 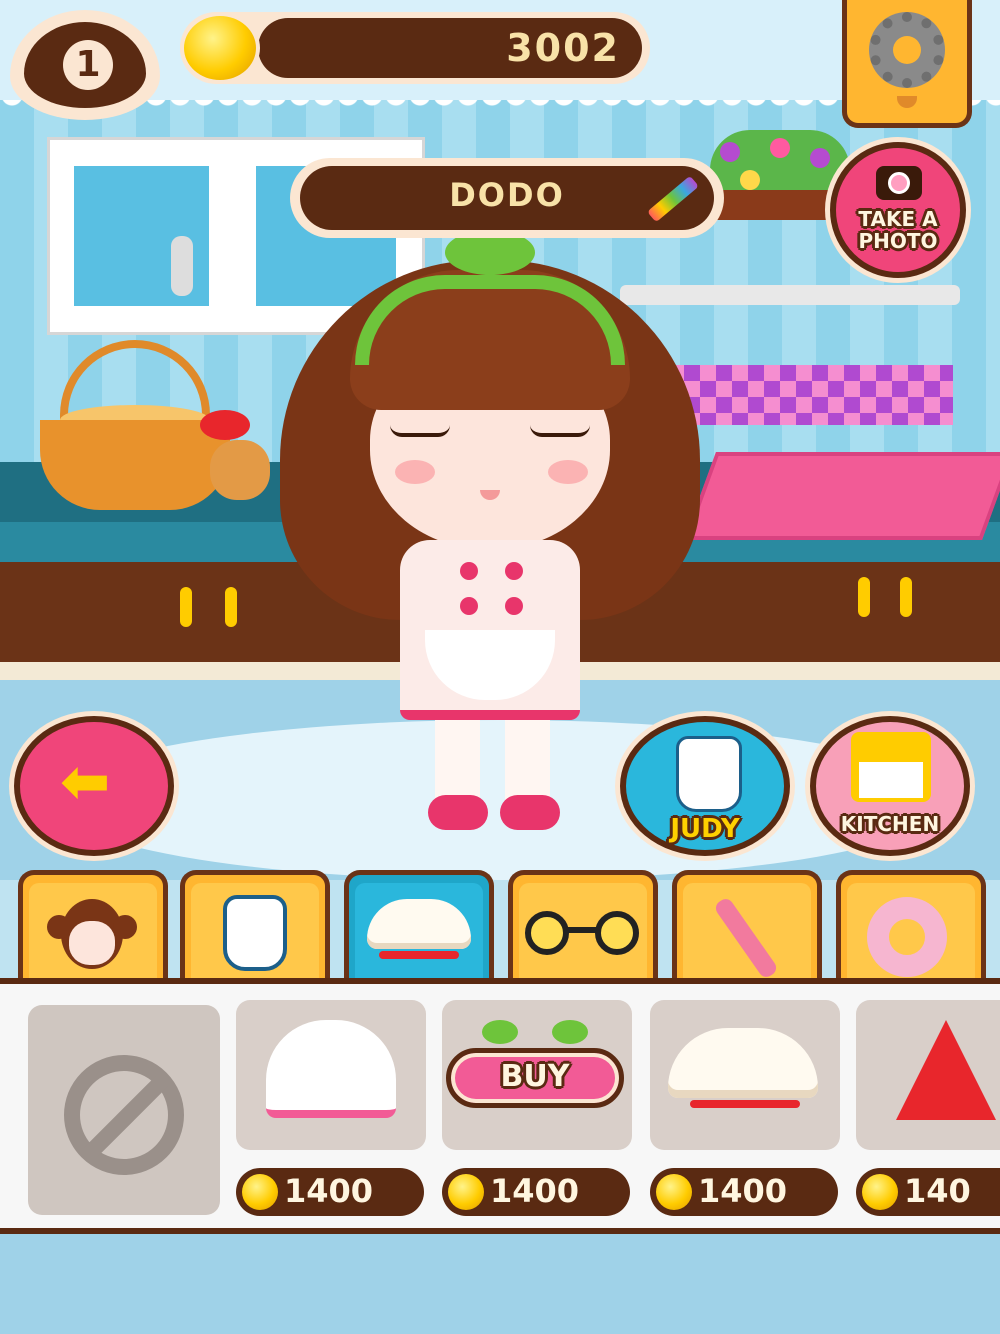 What do you see at coordinates (705, 829) in the screenshot?
I see `judy-label: JUDY` at bounding box center [705, 829].